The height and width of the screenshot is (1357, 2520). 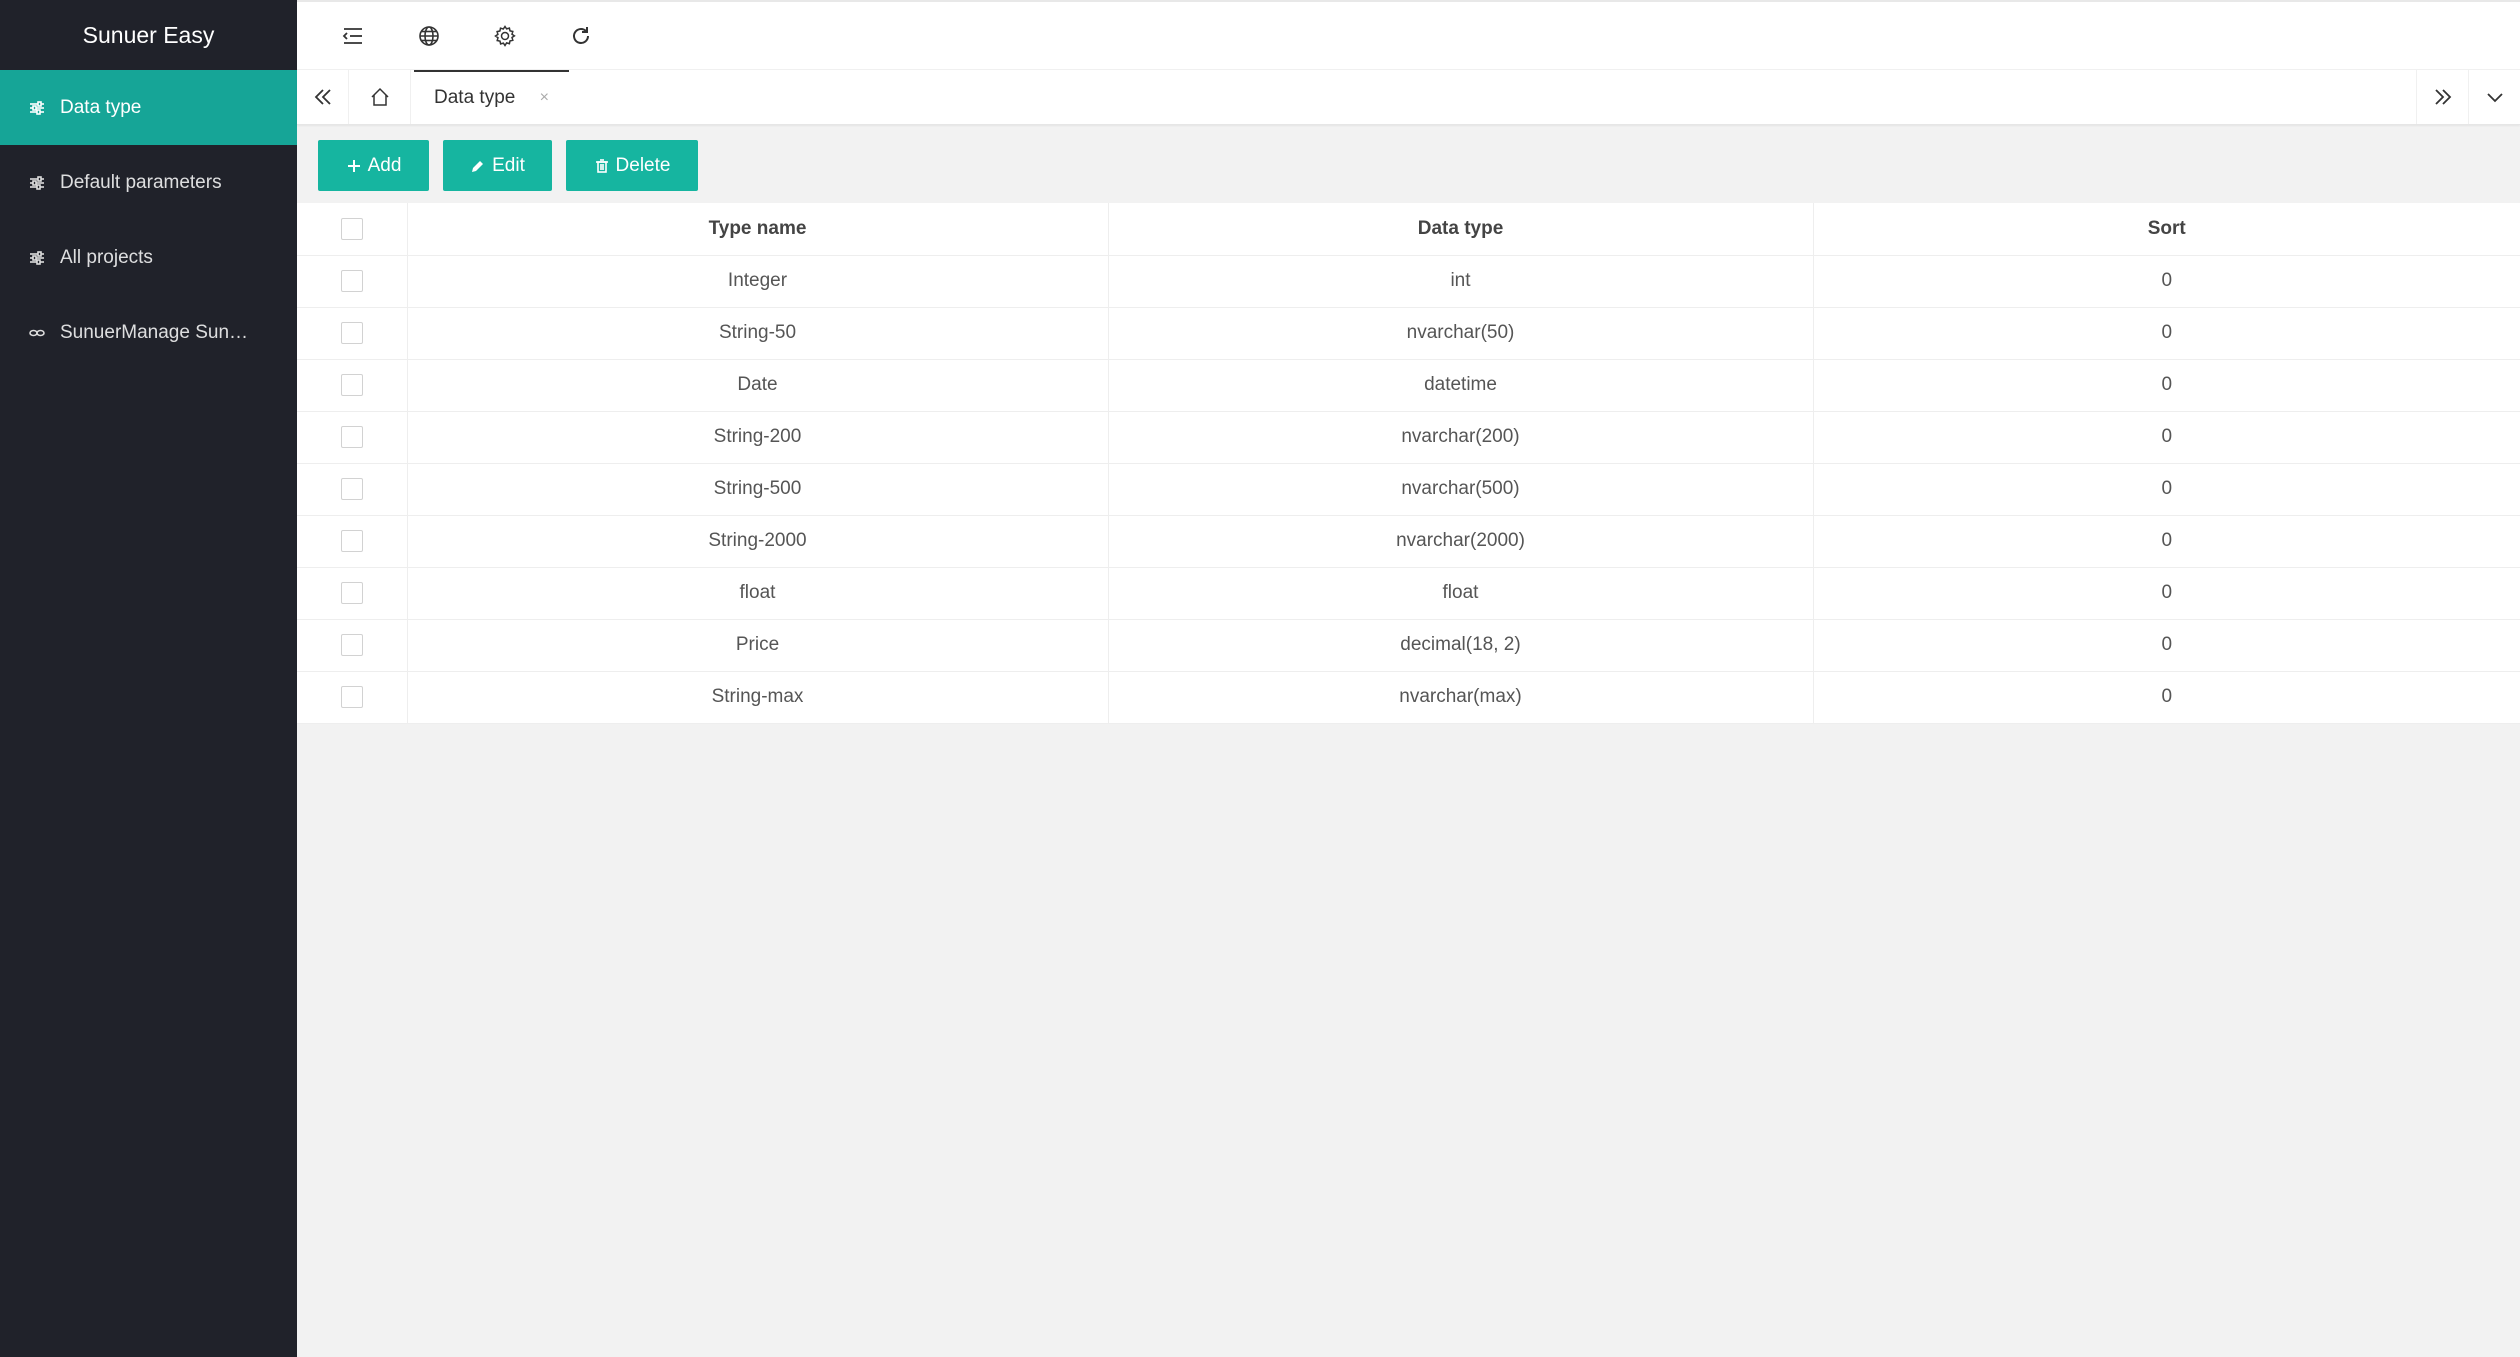 What do you see at coordinates (1461, 385) in the screenshot?
I see `cell-data-type: datetime` at bounding box center [1461, 385].